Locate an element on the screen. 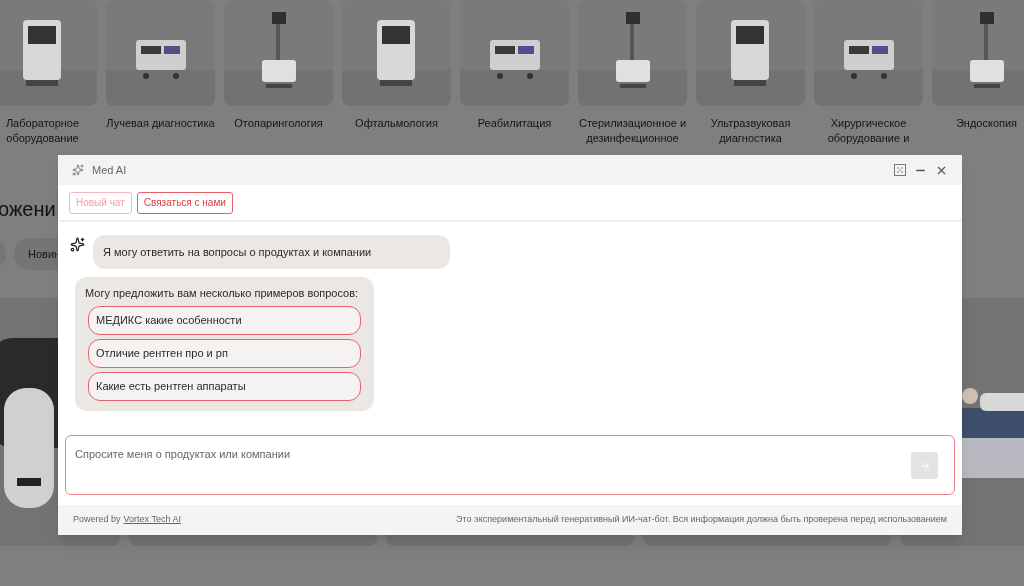 Image resolution: width=1024 pixels, height=586 pixels. suggestion-button: МЕДИКС какие особенности is located at coordinates (224, 320).